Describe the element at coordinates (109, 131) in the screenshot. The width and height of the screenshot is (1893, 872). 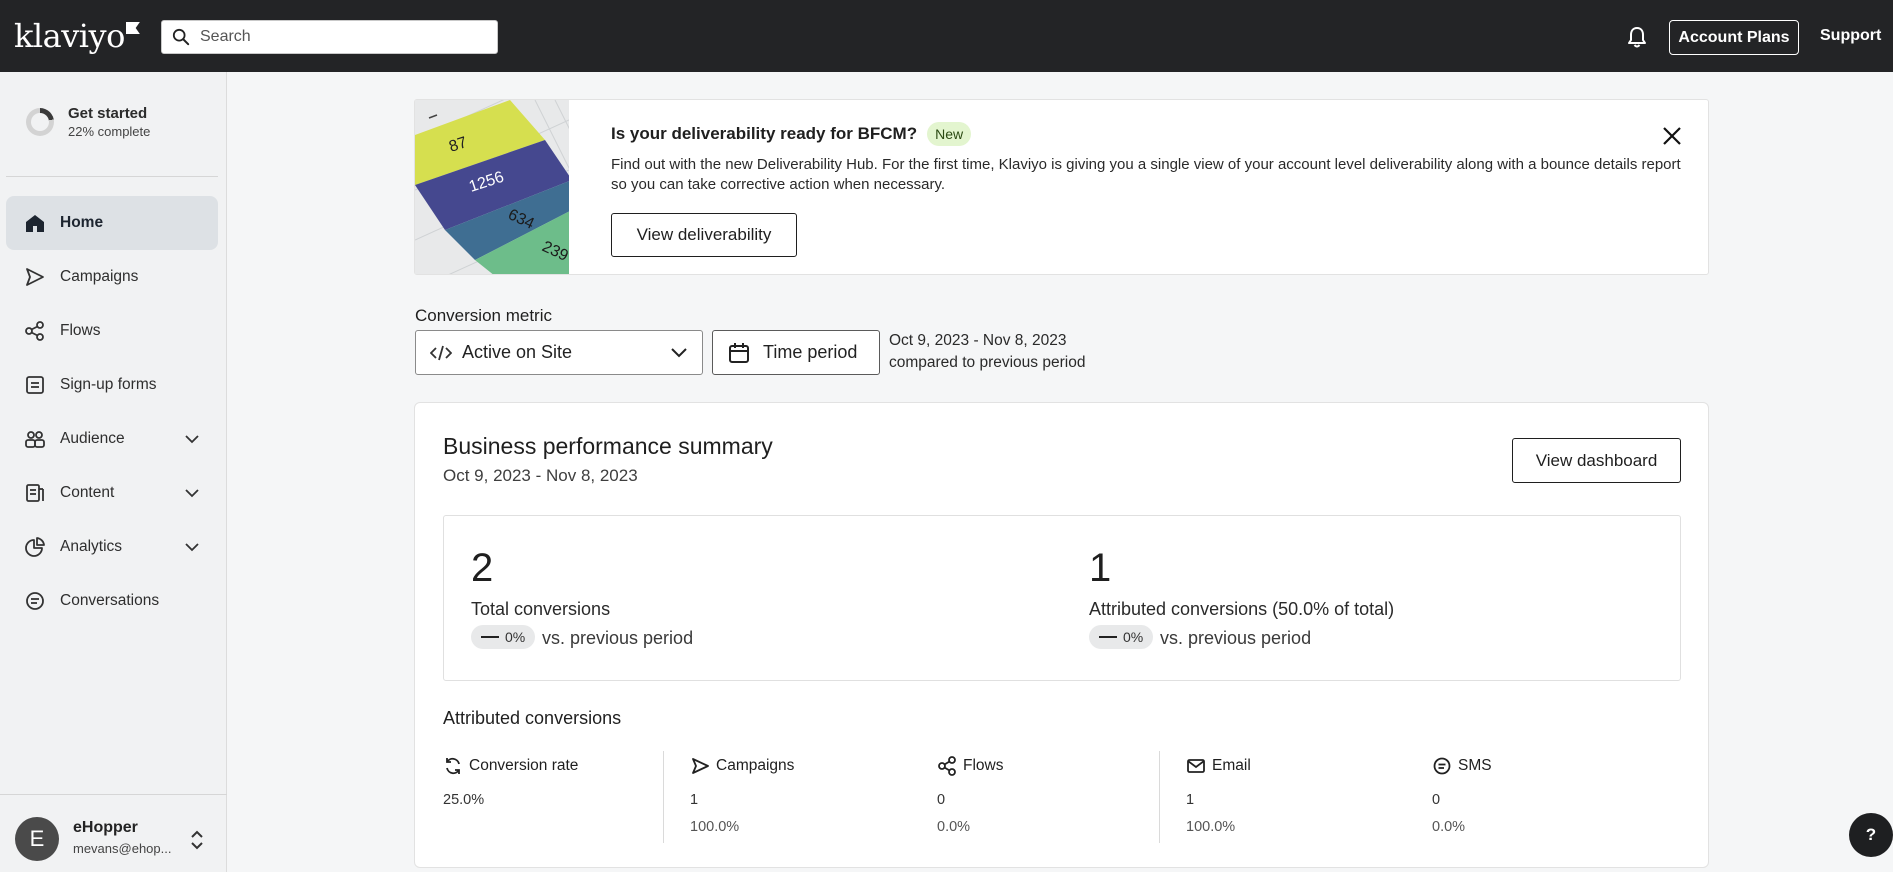
I see `get-started-progress: 22% complete` at that location.